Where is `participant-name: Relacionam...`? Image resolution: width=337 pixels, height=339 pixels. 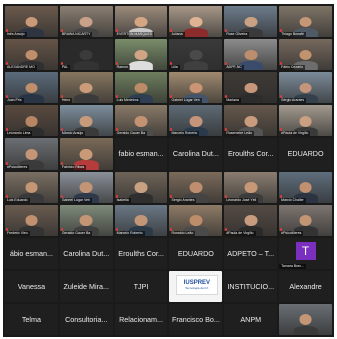 participant-name: Relacionam... is located at coordinates (141, 319).